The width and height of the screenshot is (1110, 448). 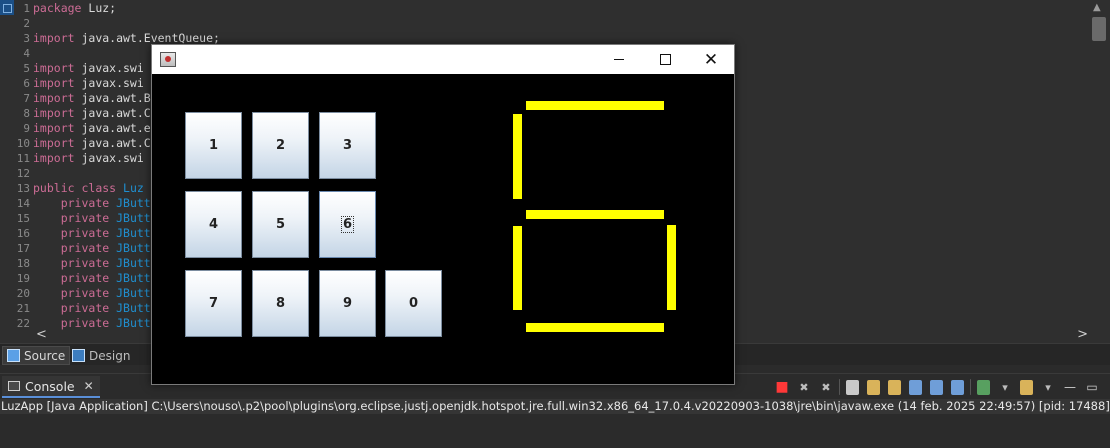 I want to click on line-number: 21, so click(x=23, y=308).